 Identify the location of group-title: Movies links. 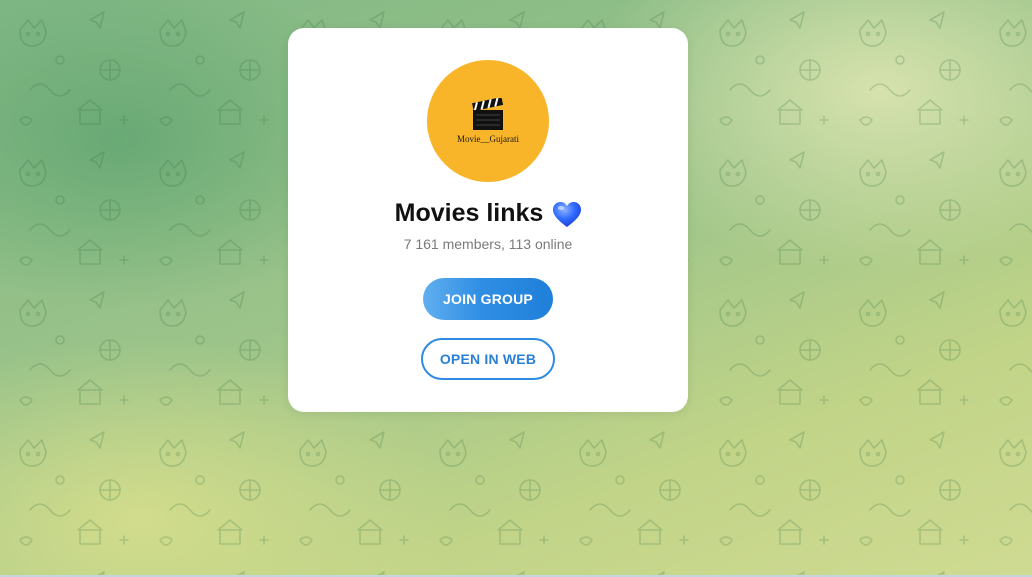
(469, 212).